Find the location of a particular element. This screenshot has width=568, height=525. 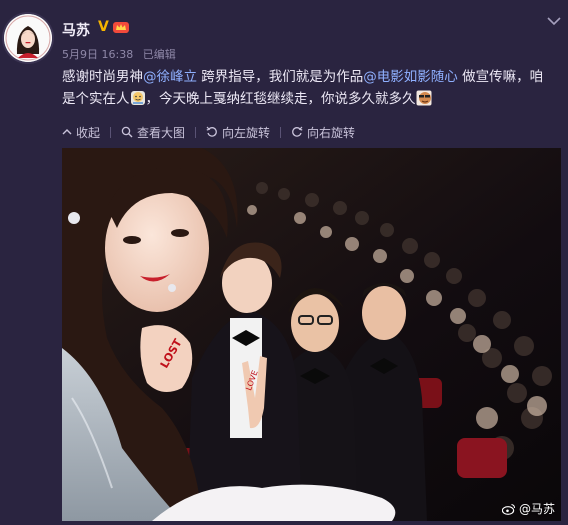

image-toolbar: 收起 查看大图 向左旋转 向右旋转 is located at coordinates (208, 132).